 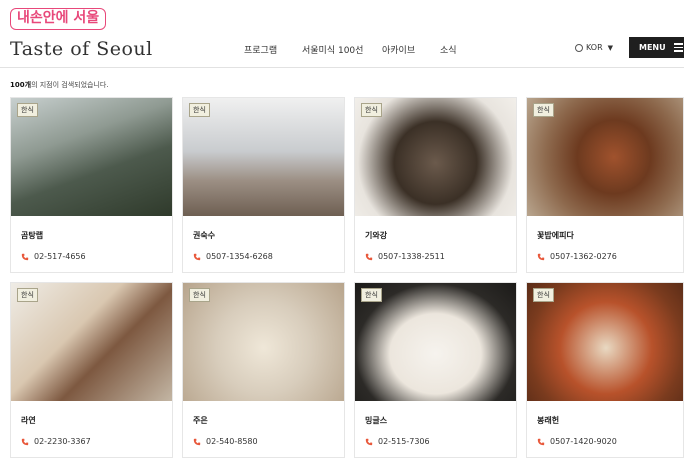 I want to click on result-count: 100개, so click(x=21, y=85).